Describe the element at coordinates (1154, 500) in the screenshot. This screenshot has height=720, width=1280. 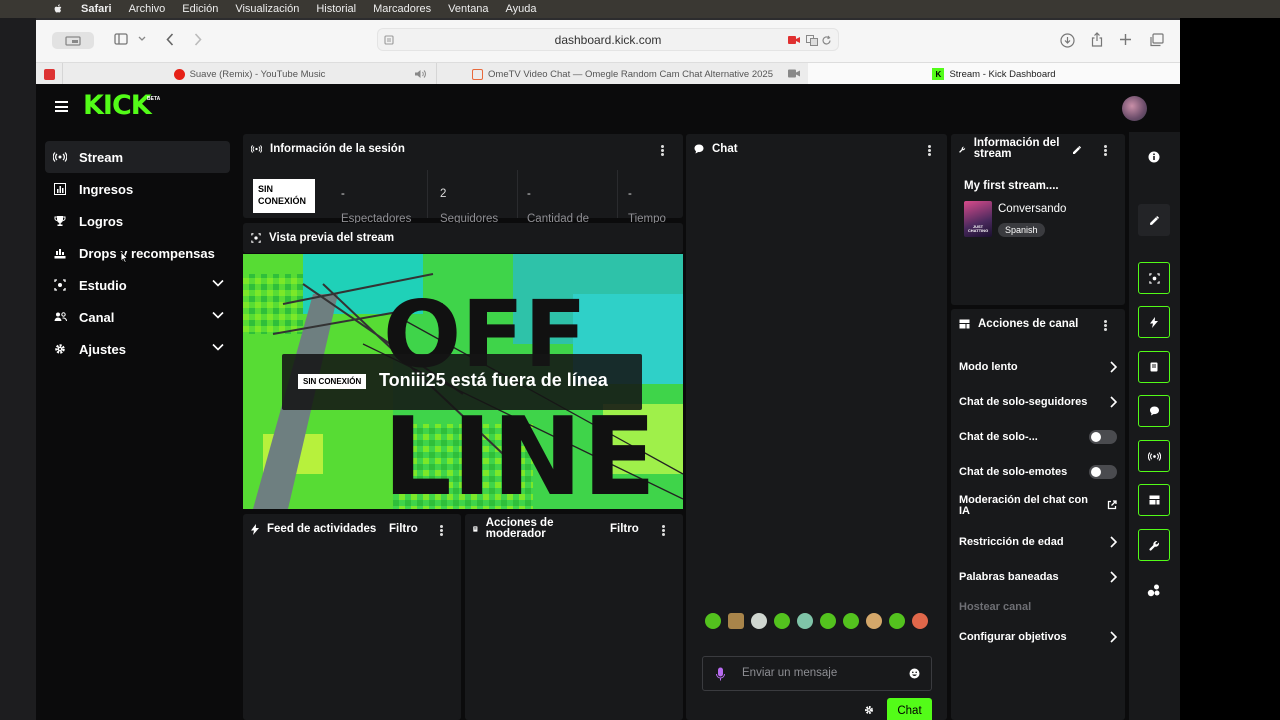
I see `channel-actions-toggle-button` at that location.